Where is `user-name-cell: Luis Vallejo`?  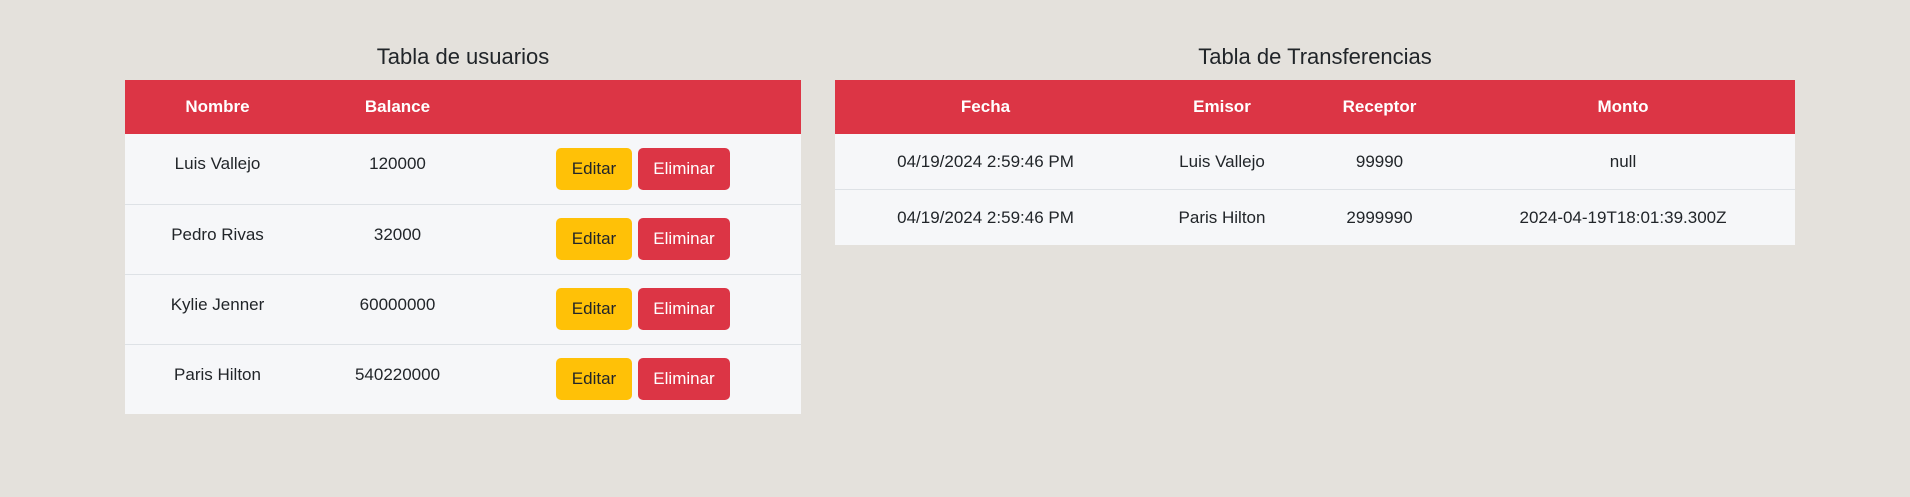 user-name-cell: Luis Vallejo is located at coordinates (217, 163).